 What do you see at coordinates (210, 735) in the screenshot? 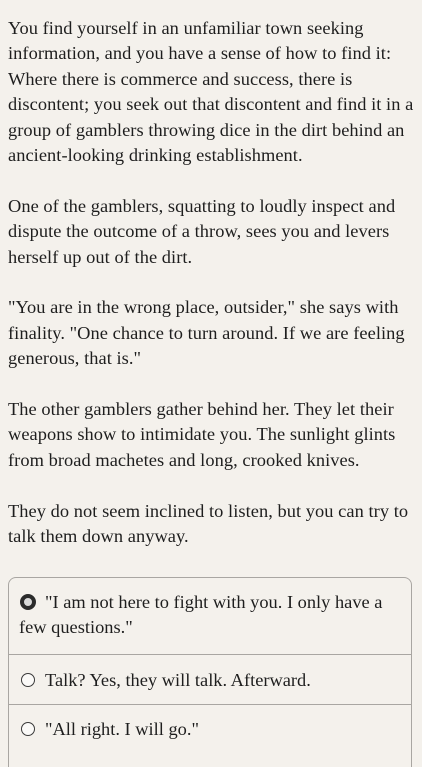
I see `choice-option-3: "All right. I will go."` at bounding box center [210, 735].